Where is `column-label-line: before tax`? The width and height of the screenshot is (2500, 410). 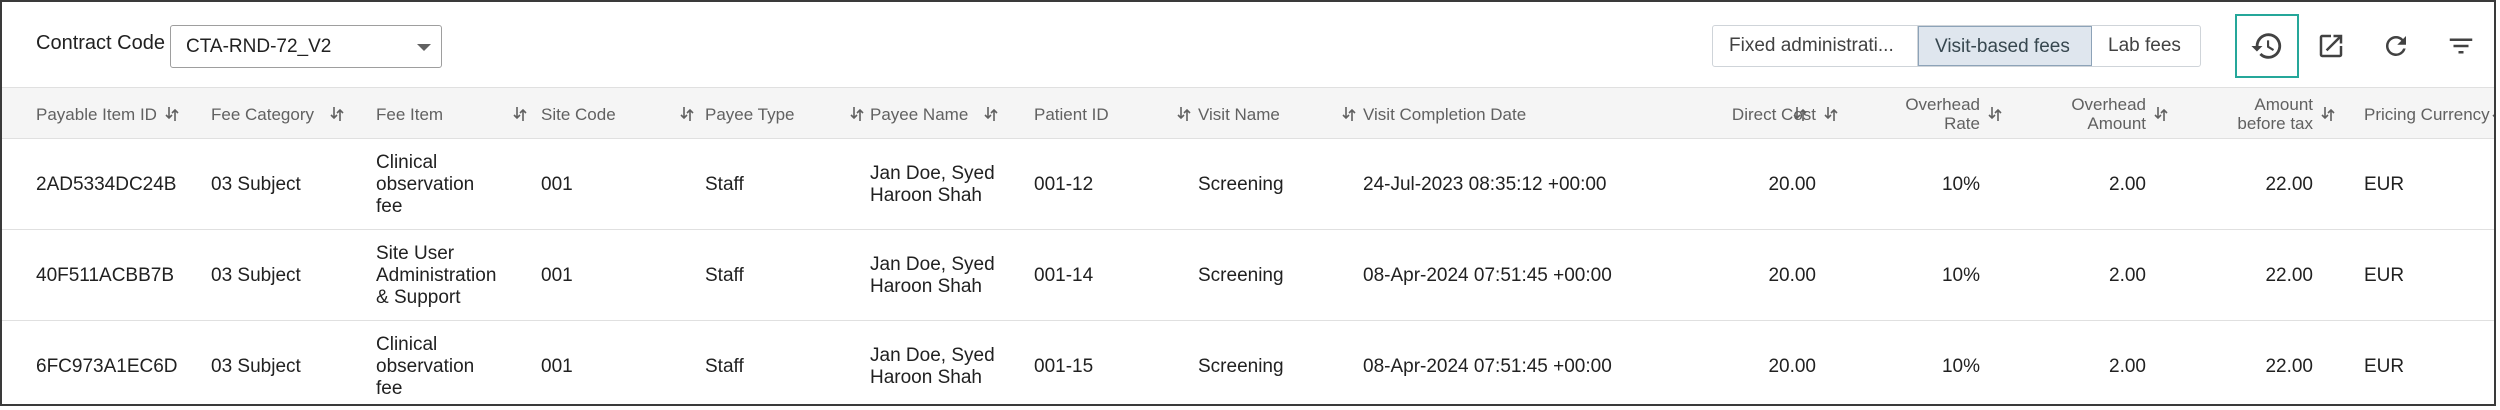
column-label-line: before tax is located at coordinates (2275, 123).